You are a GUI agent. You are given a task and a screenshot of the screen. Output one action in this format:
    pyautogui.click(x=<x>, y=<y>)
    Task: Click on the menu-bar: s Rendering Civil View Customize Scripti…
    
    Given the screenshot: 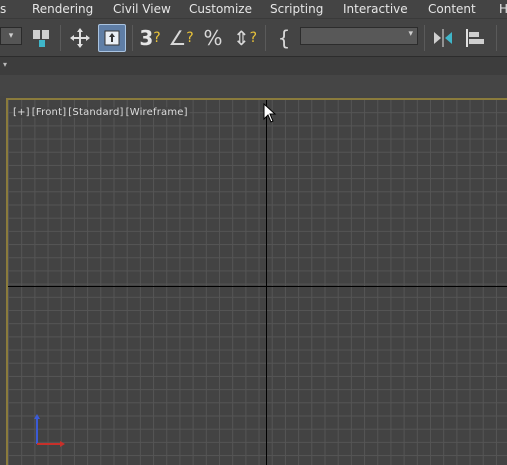 What is the action you would take?
    pyautogui.click(x=253, y=9)
    